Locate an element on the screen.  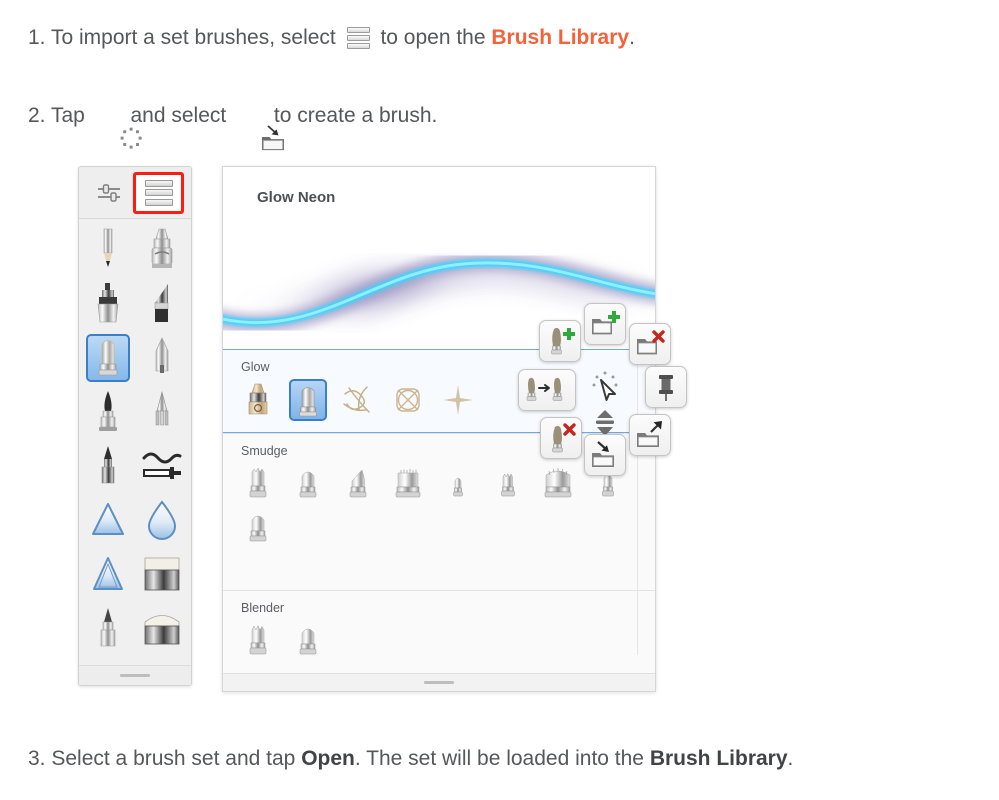
tool-rail-drag-handle is located at coordinates (135, 675).